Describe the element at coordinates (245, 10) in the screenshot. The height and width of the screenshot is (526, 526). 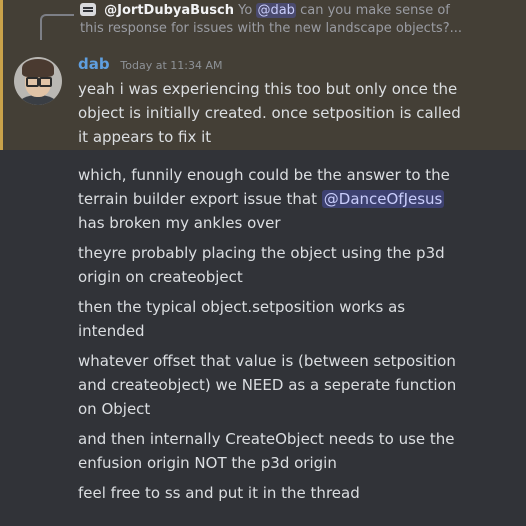
I see `reply-preview-prefix: Yo` at that location.